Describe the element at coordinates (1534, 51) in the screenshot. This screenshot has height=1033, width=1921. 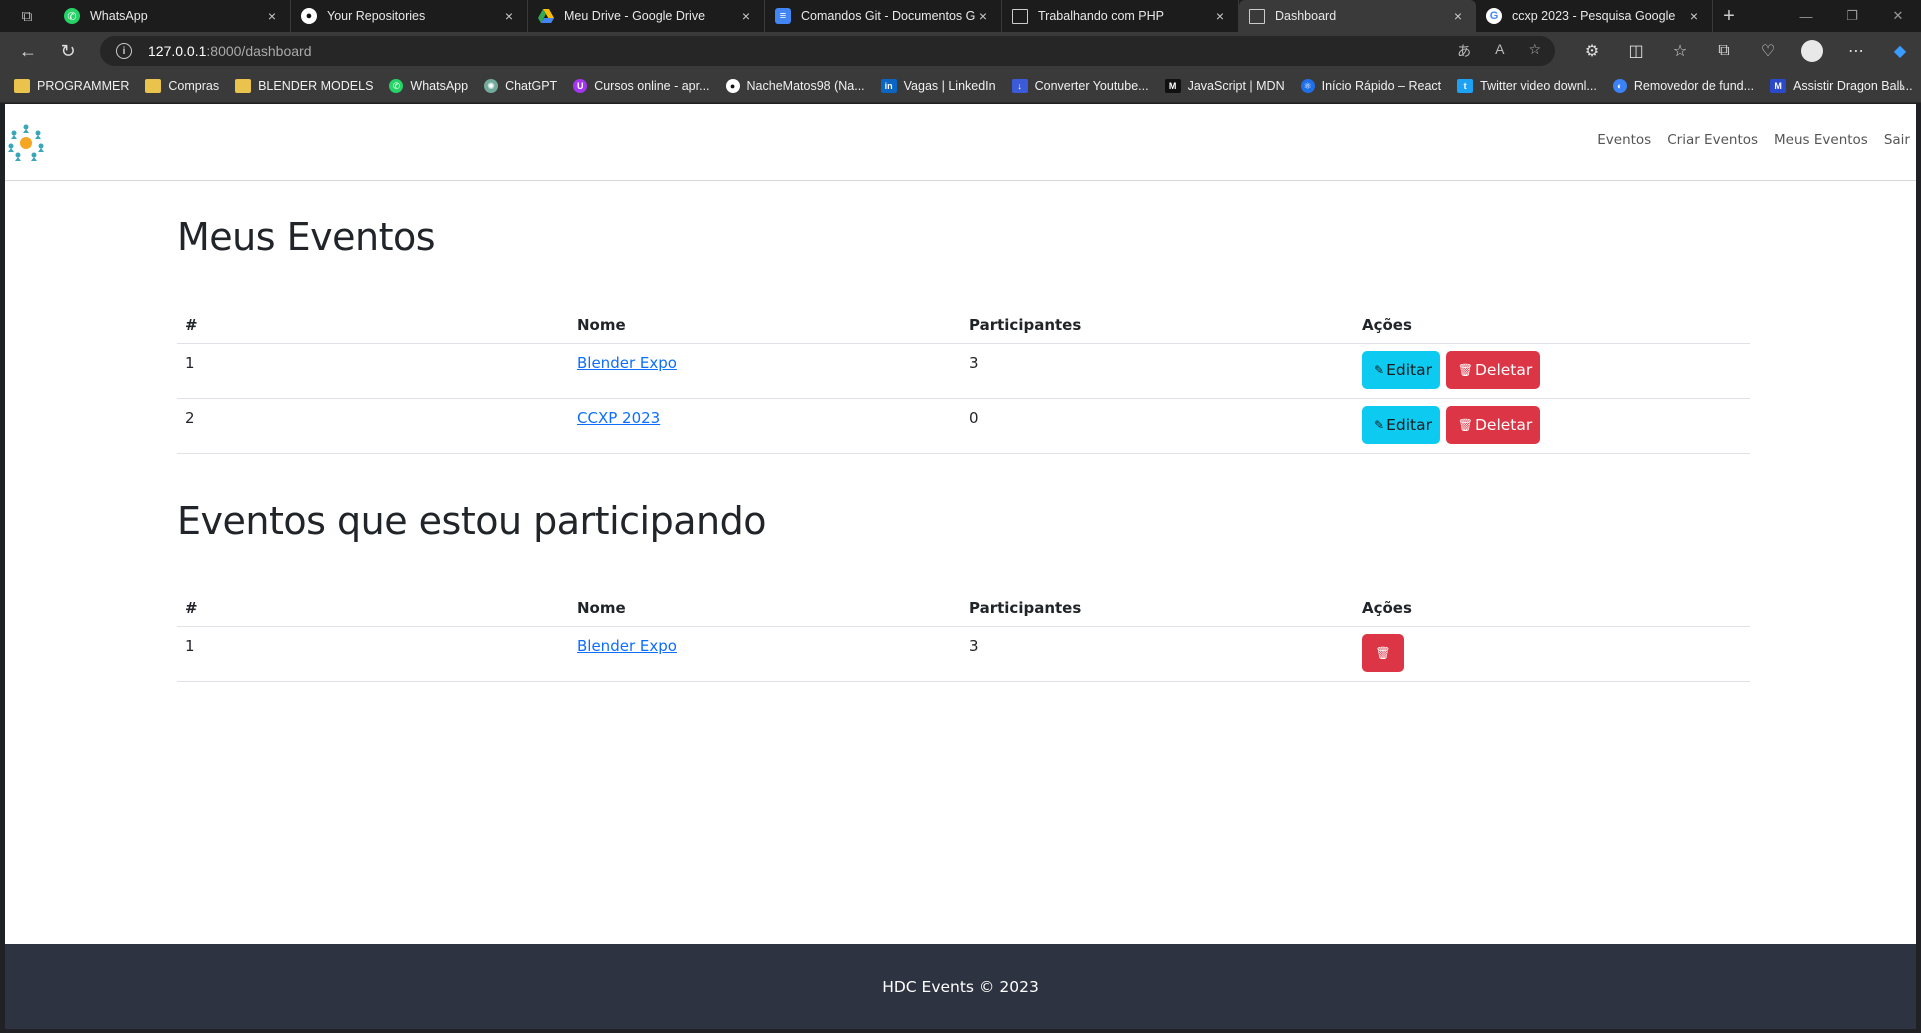
I see `favorite-star-icon: ☆` at that location.